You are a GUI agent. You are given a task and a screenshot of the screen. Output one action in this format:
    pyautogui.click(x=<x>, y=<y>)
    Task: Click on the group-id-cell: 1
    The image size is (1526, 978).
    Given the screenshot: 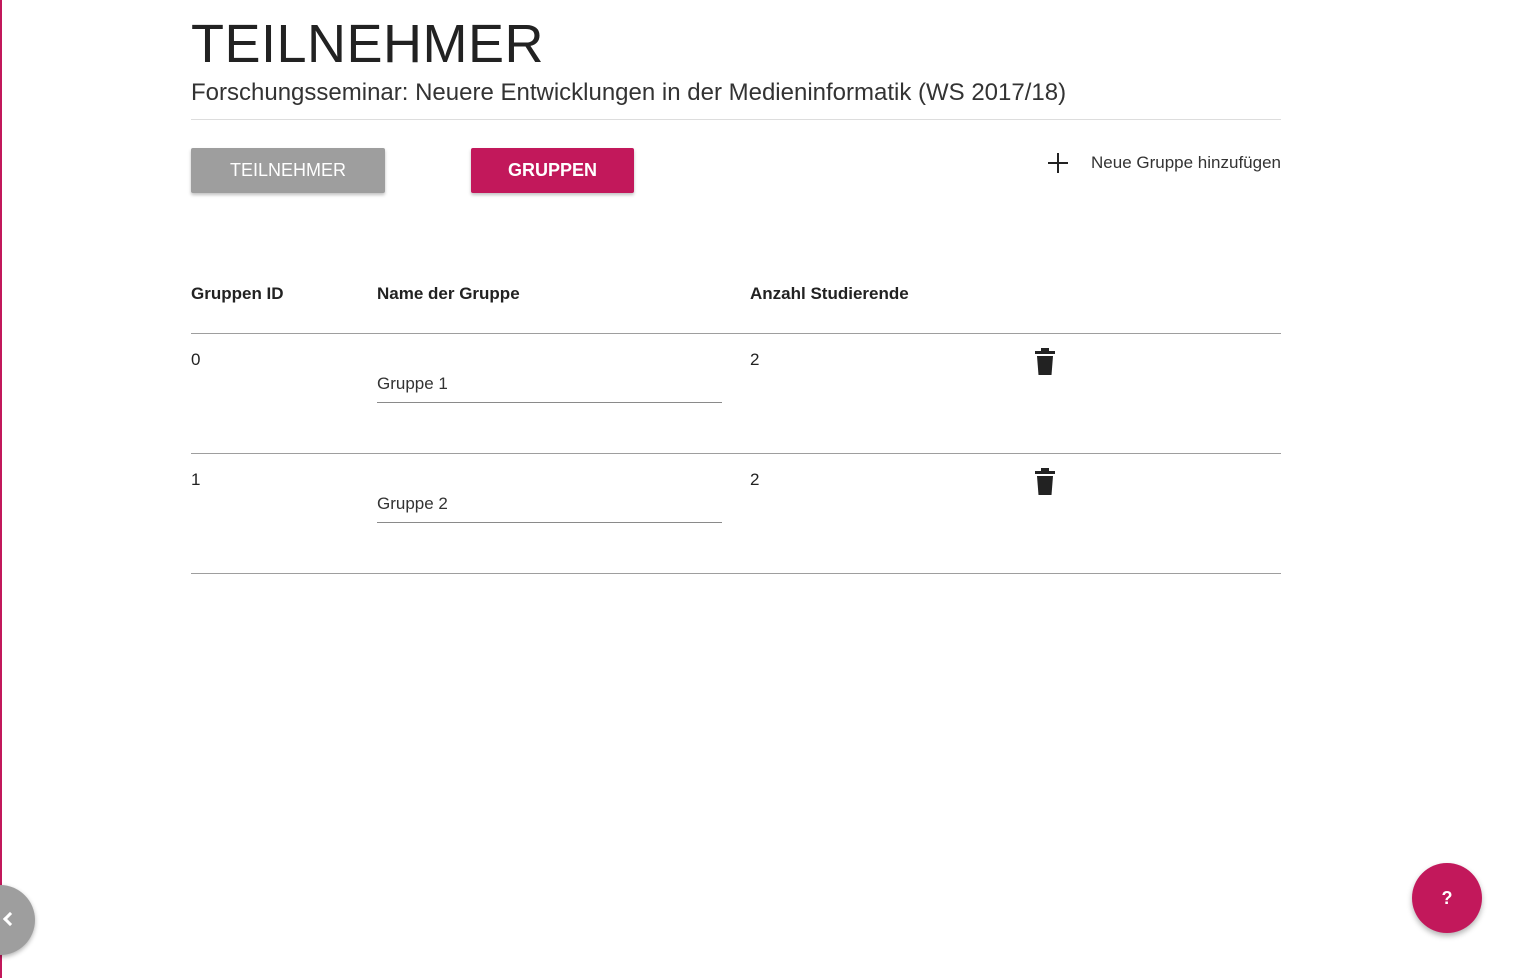 What is the action you would take?
    pyautogui.click(x=196, y=479)
    